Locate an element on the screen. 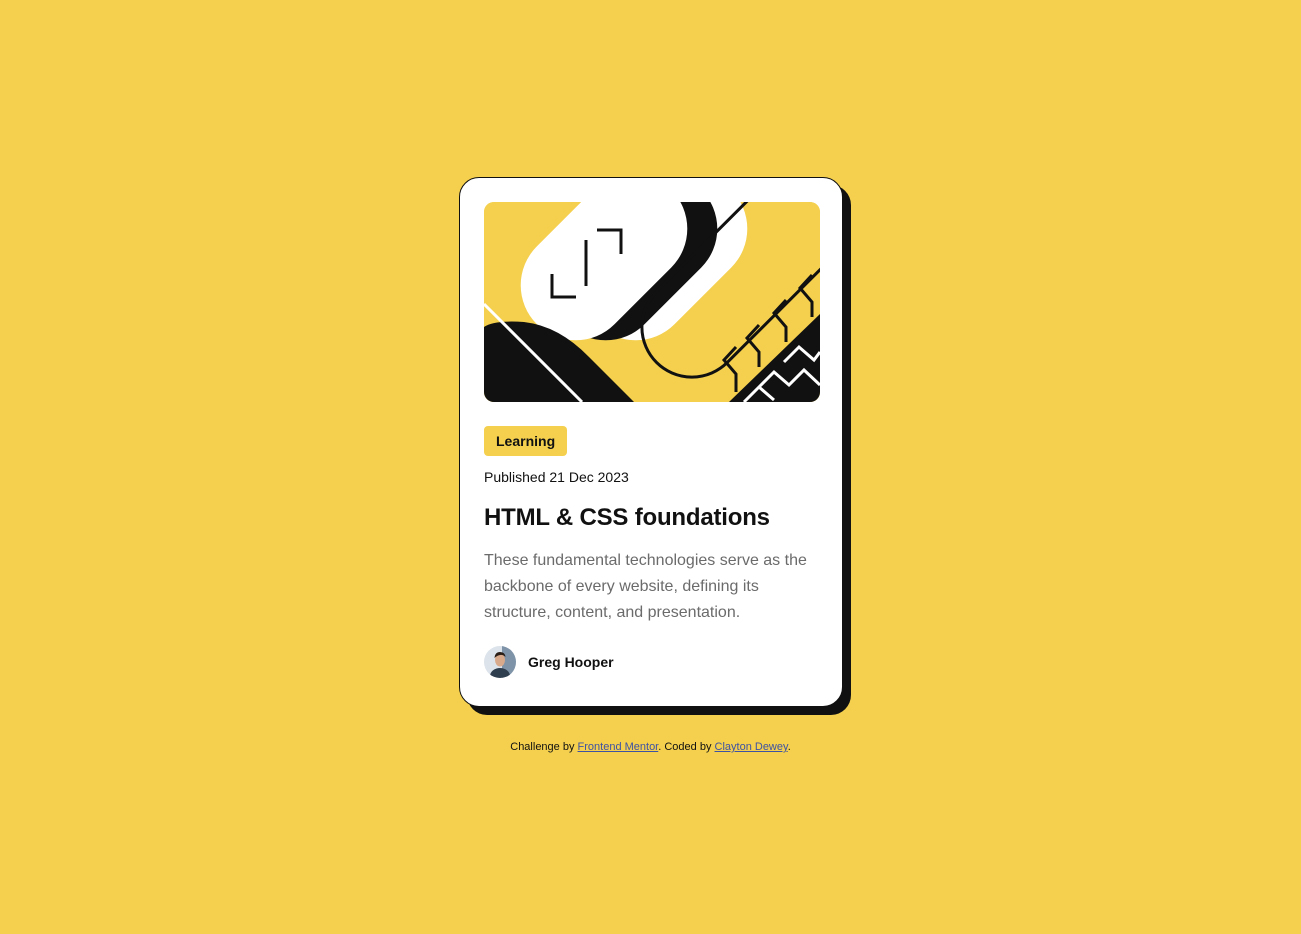 This screenshot has width=1301, height=934. category-tag: Learning is located at coordinates (526, 441).